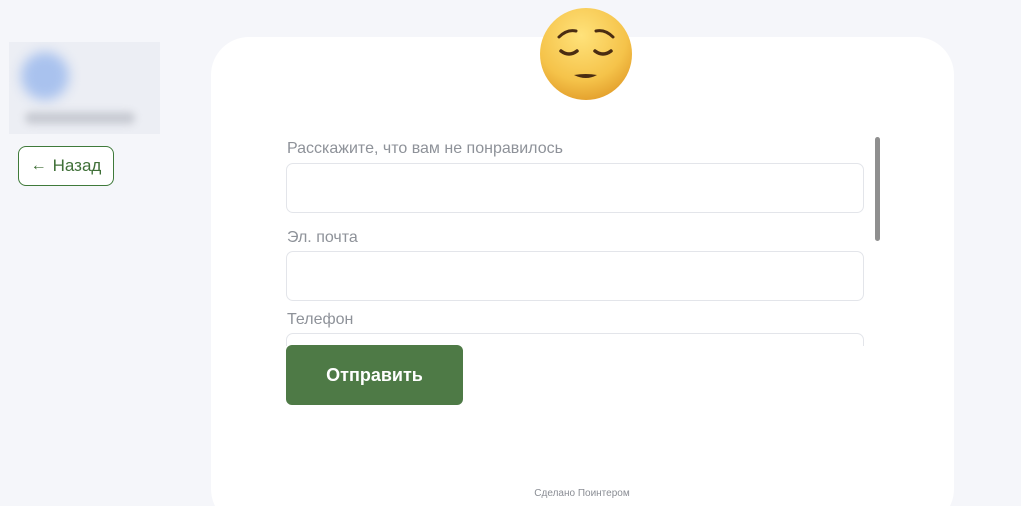  Describe the element at coordinates (45, 76) in the screenshot. I see `company-logo` at that location.